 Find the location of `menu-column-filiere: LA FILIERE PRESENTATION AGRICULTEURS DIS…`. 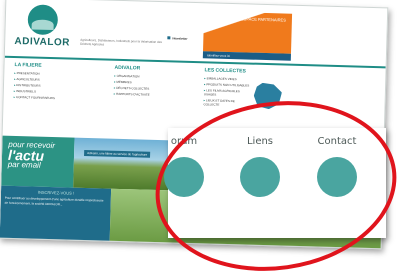

menu-column-filiere: LA FILIERE PRESENTATION AGRICULTEURS DIS… is located at coordinates (35, 82).